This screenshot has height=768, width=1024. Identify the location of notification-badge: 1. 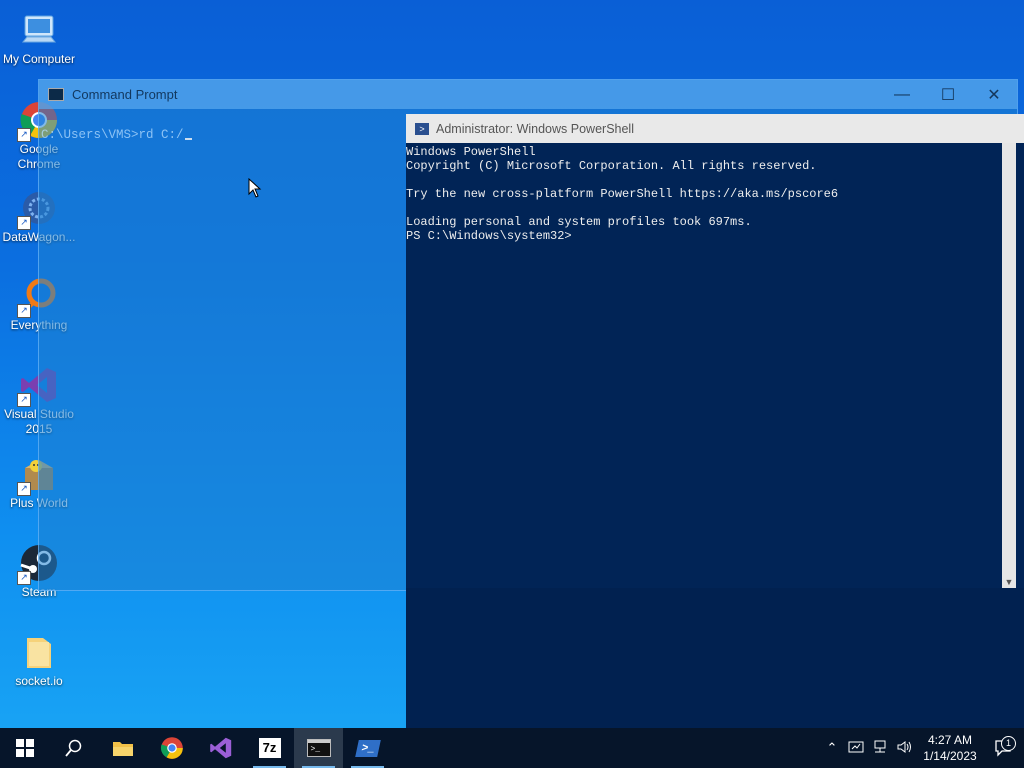
(1008, 743).